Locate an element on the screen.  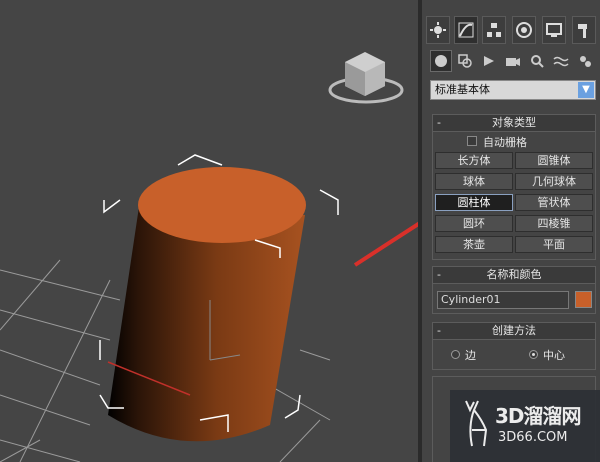
tab-display is located at coordinates (554, 30).